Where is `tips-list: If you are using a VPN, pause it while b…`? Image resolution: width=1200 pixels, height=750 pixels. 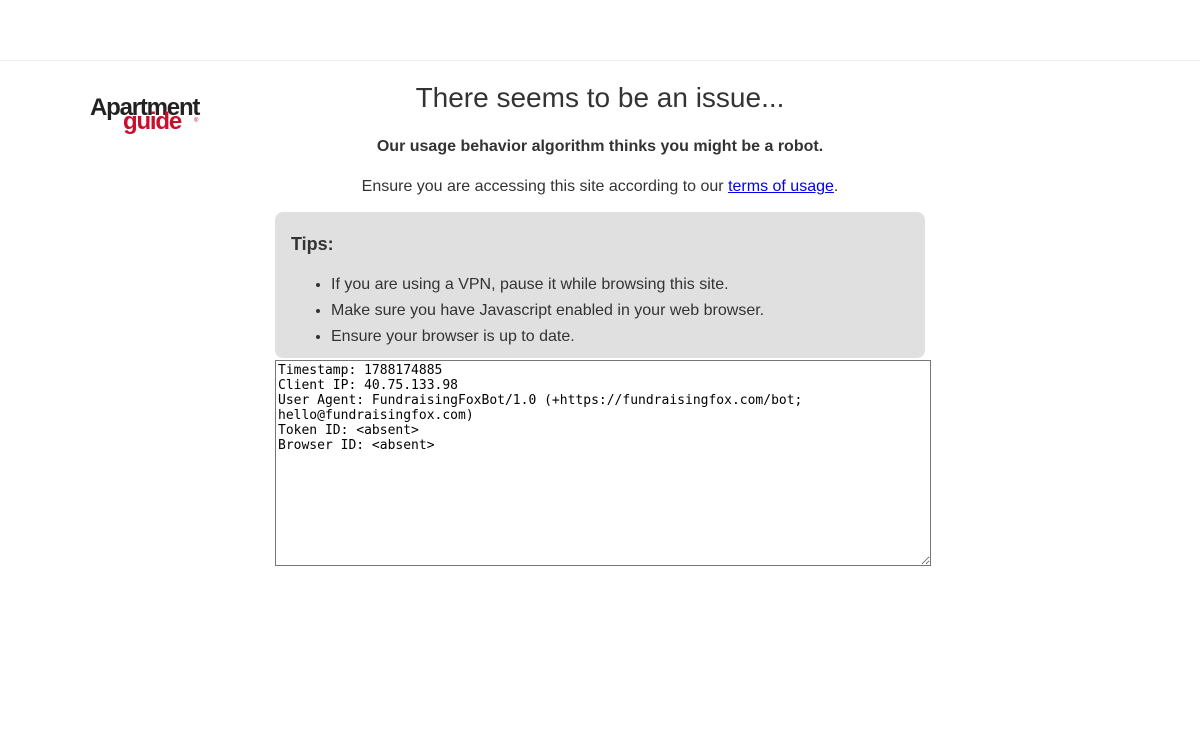 tips-list: If you are using a VPN, pause it while b… is located at coordinates (527, 311).